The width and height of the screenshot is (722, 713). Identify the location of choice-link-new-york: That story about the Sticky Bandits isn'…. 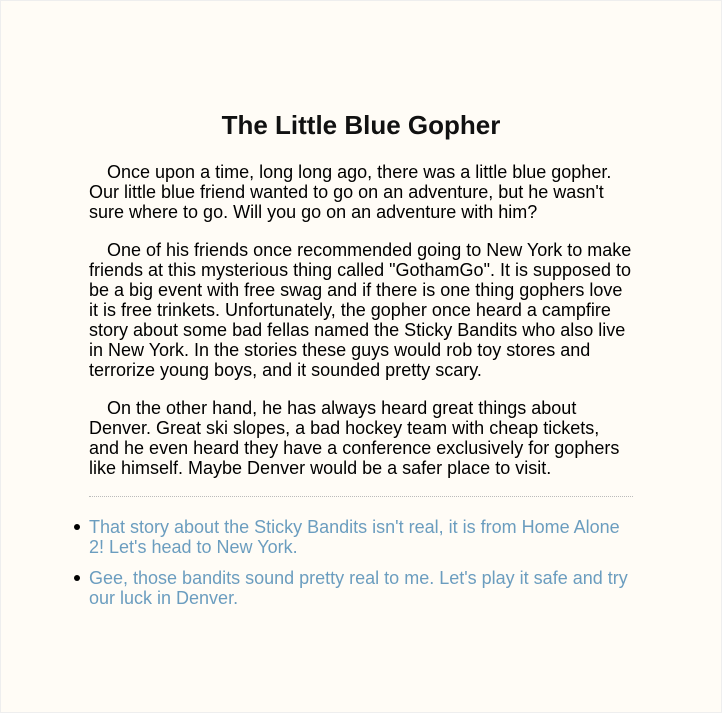
(354, 537).